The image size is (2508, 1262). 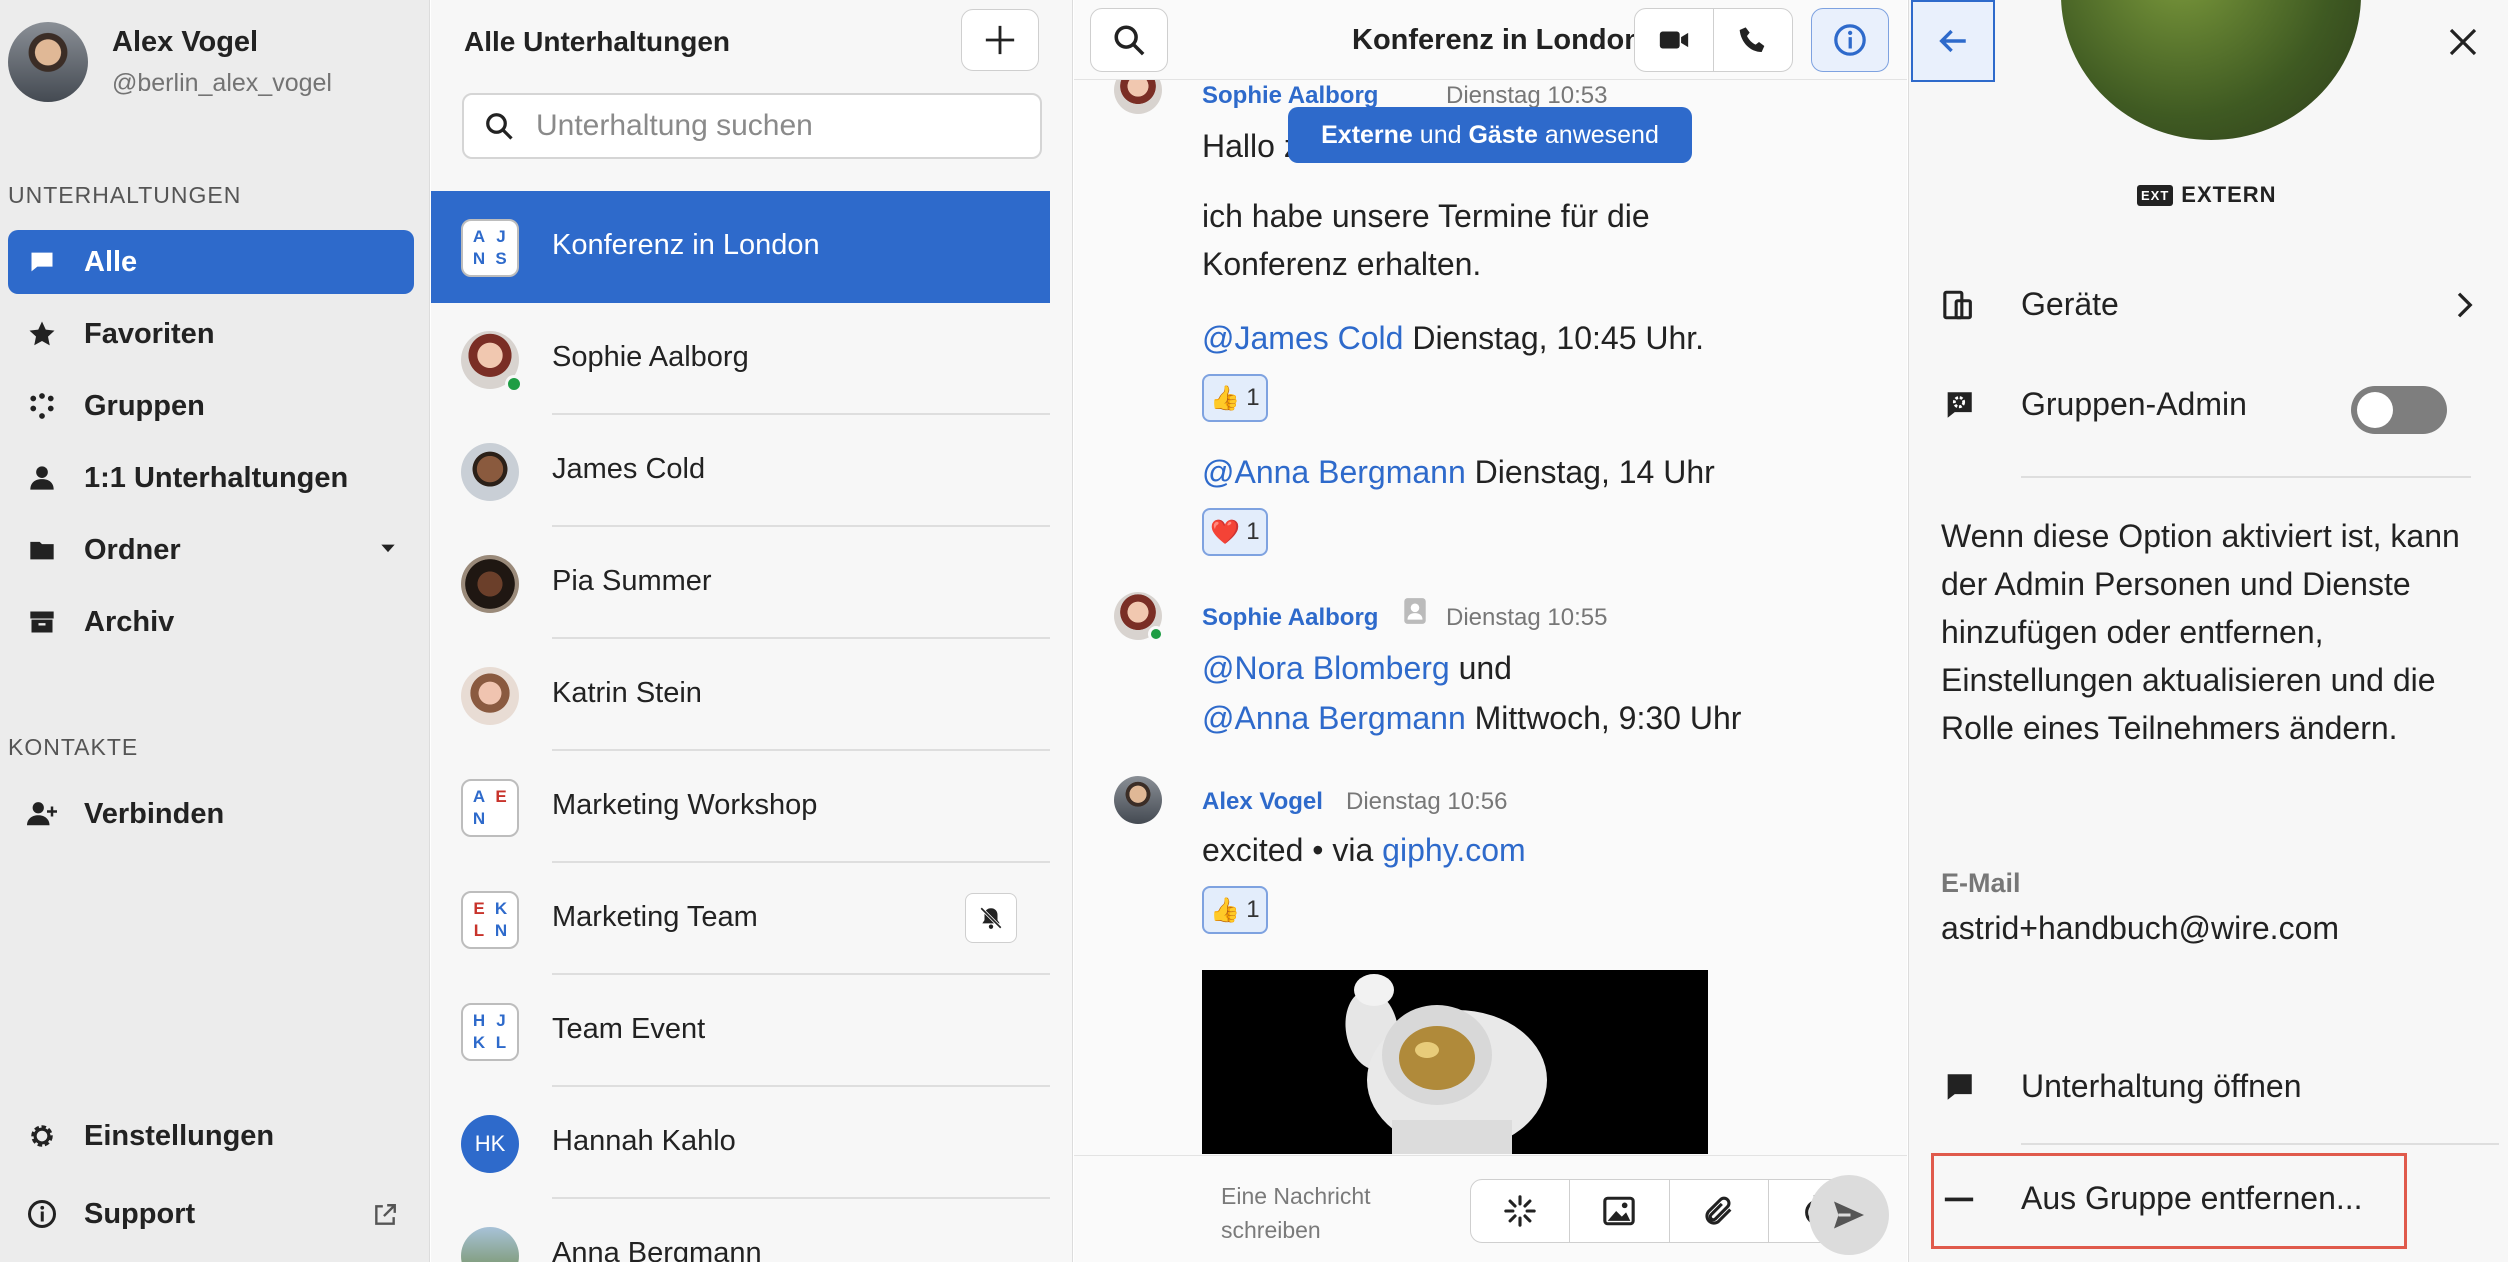 What do you see at coordinates (1453, 338) in the screenshot?
I see `message-text: @James Cold Dienstag, 10:45 Uhr.` at bounding box center [1453, 338].